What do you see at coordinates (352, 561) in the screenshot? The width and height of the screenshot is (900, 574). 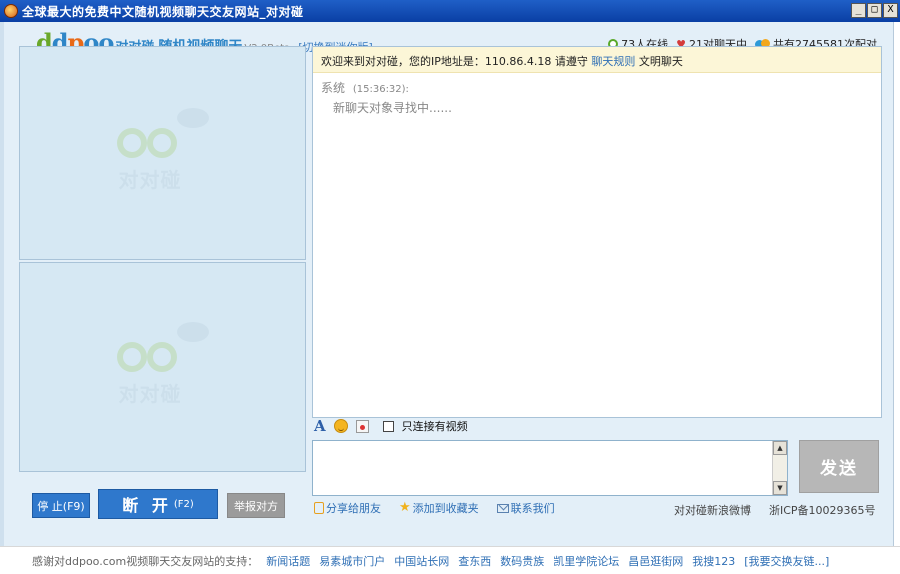 I see `footer-link: 易素城市门户` at bounding box center [352, 561].